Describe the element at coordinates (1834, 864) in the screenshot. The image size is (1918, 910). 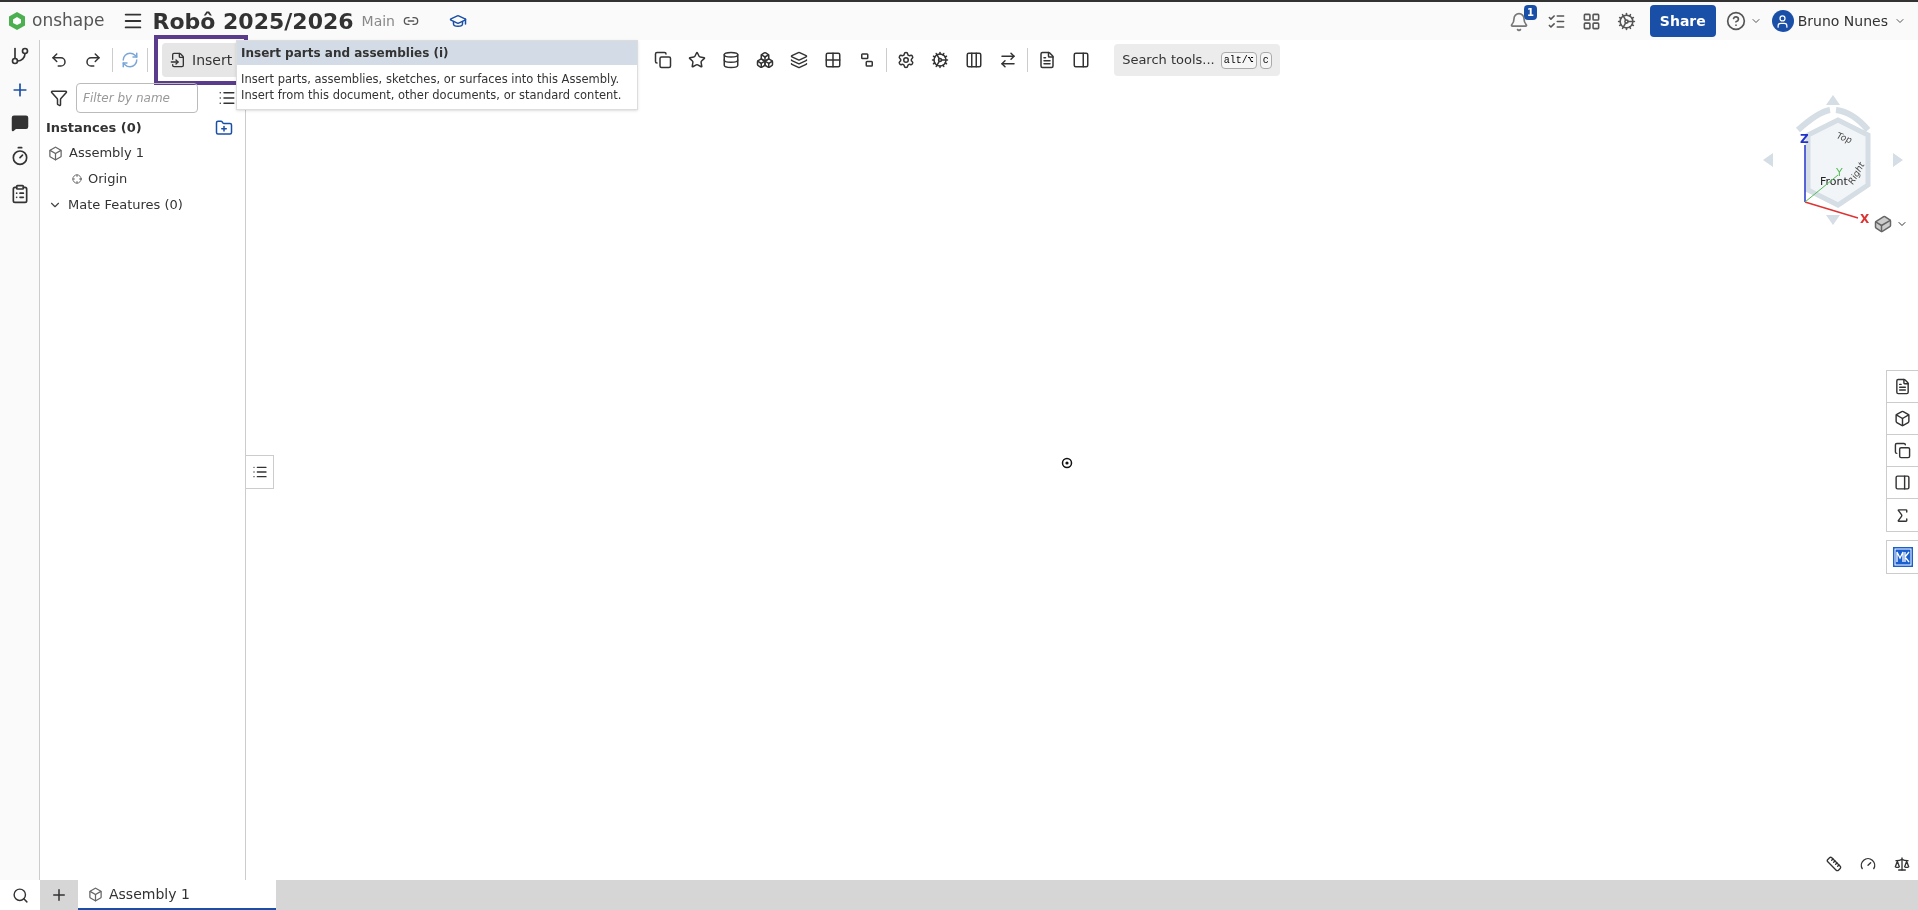
I see `measure-icon` at that location.